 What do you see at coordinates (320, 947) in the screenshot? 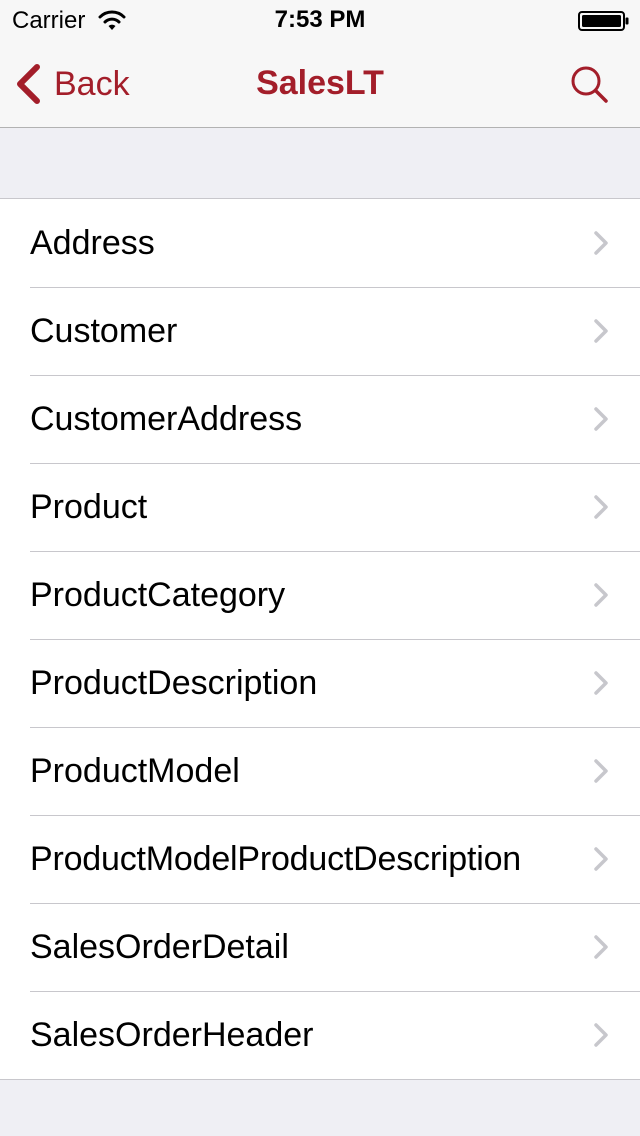
I see `table-row: SalesOrderDetail` at bounding box center [320, 947].